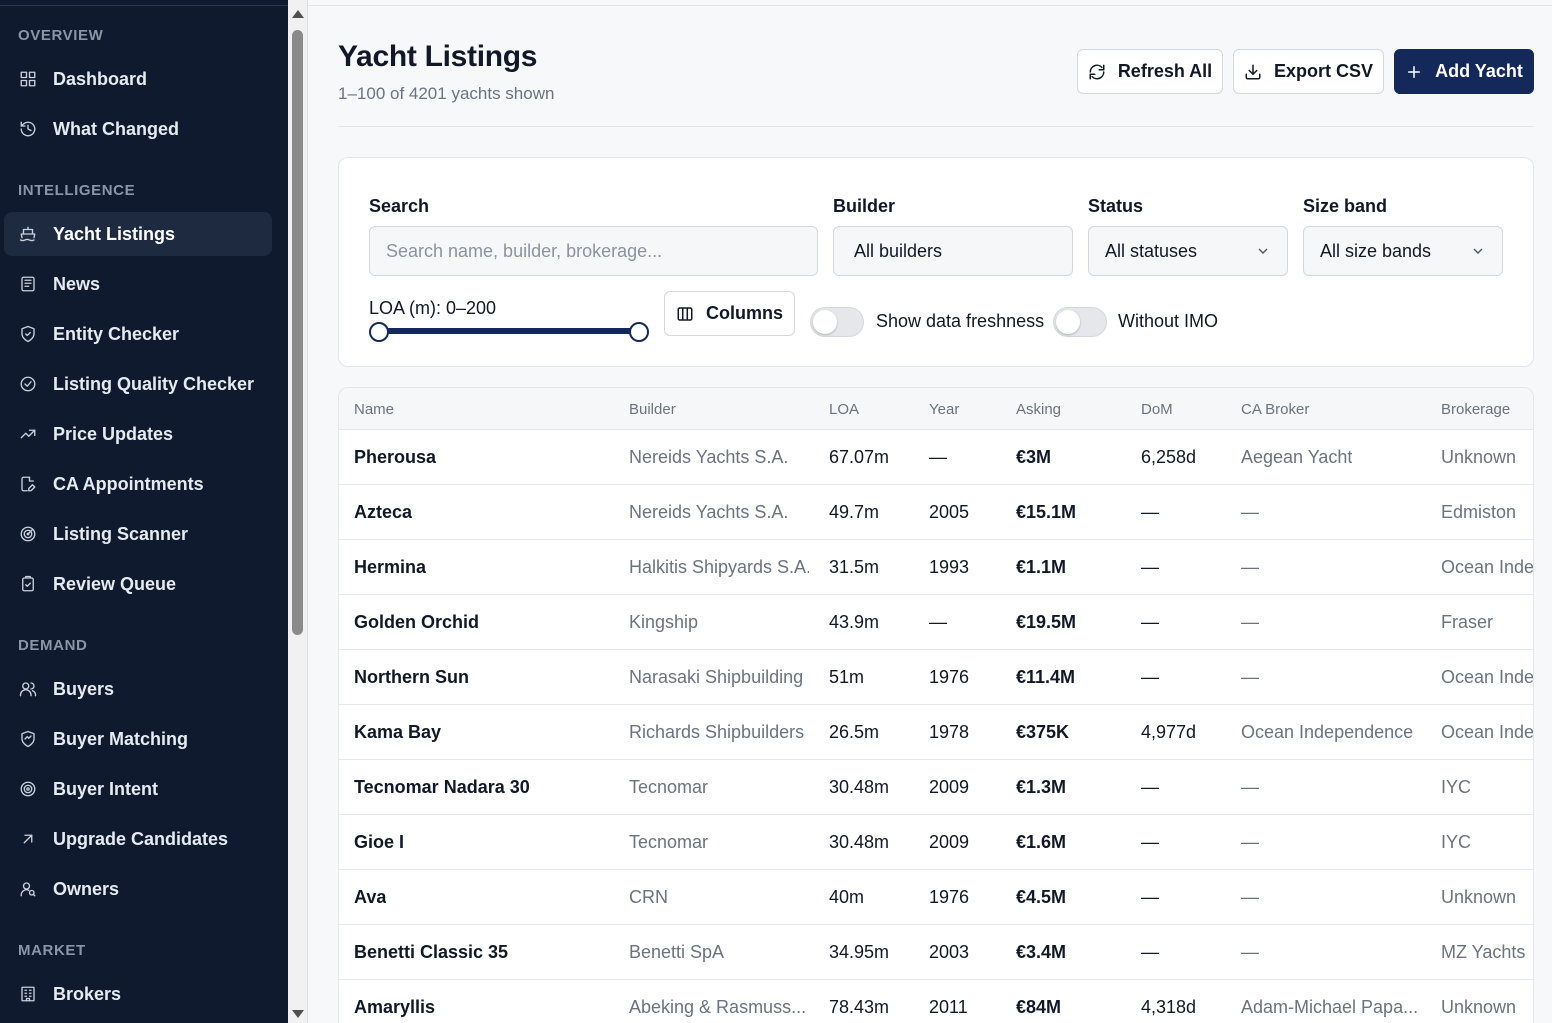  What do you see at coordinates (1479, 71) in the screenshot?
I see `add-yacht-label: Add Yacht` at bounding box center [1479, 71].